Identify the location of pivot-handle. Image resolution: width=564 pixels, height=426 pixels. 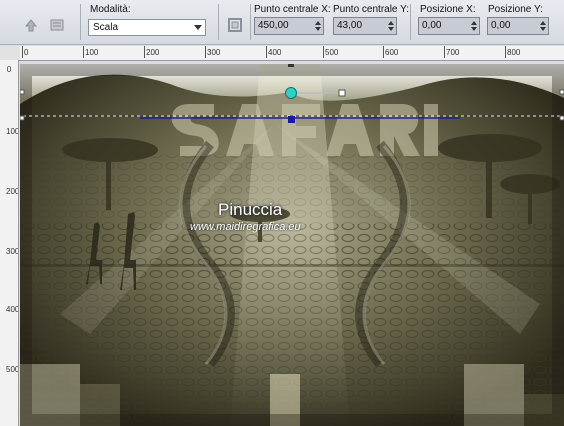
(291, 93).